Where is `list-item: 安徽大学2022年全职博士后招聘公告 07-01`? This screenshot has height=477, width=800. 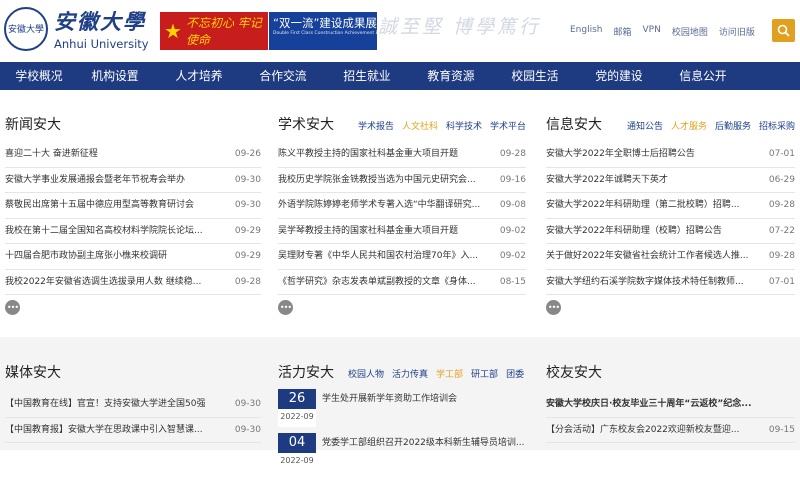 list-item: 安徽大学2022年全职博士后招聘公告 07-01 is located at coordinates (670, 155).